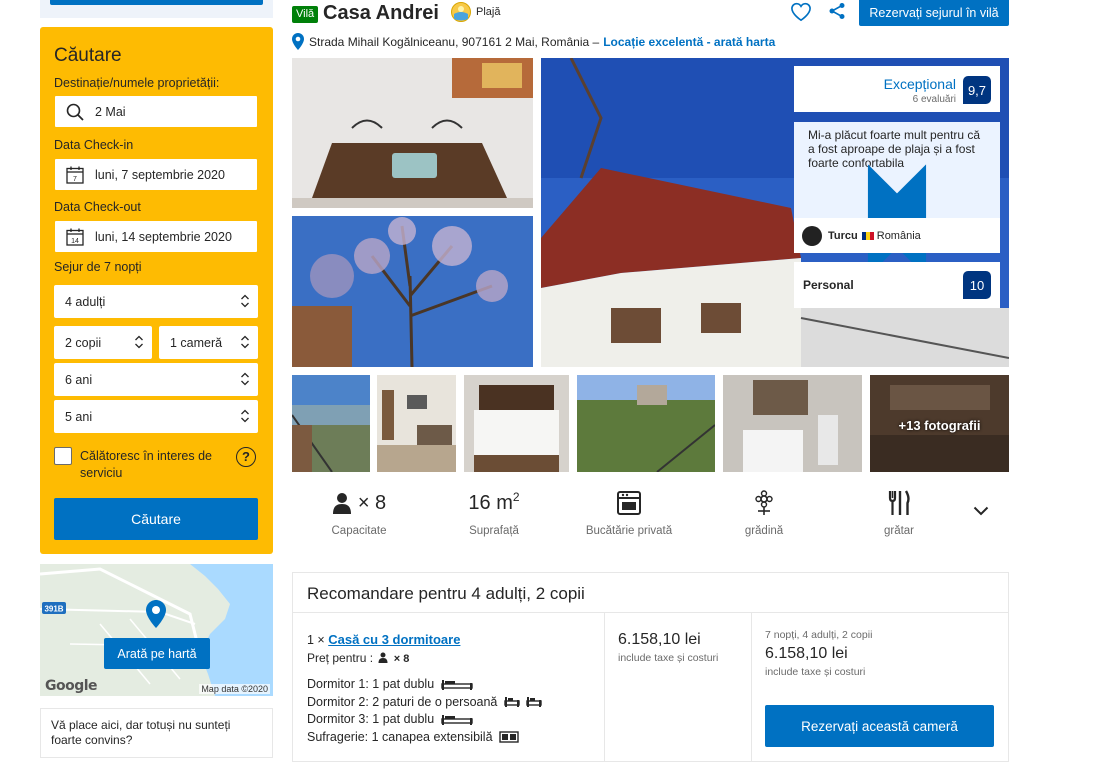 Image resolution: width=1100 pixels, height=762 pixels. I want to click on bedroom-1-row: Dormitor 1: 1 pat dublu, so click(424, 685).